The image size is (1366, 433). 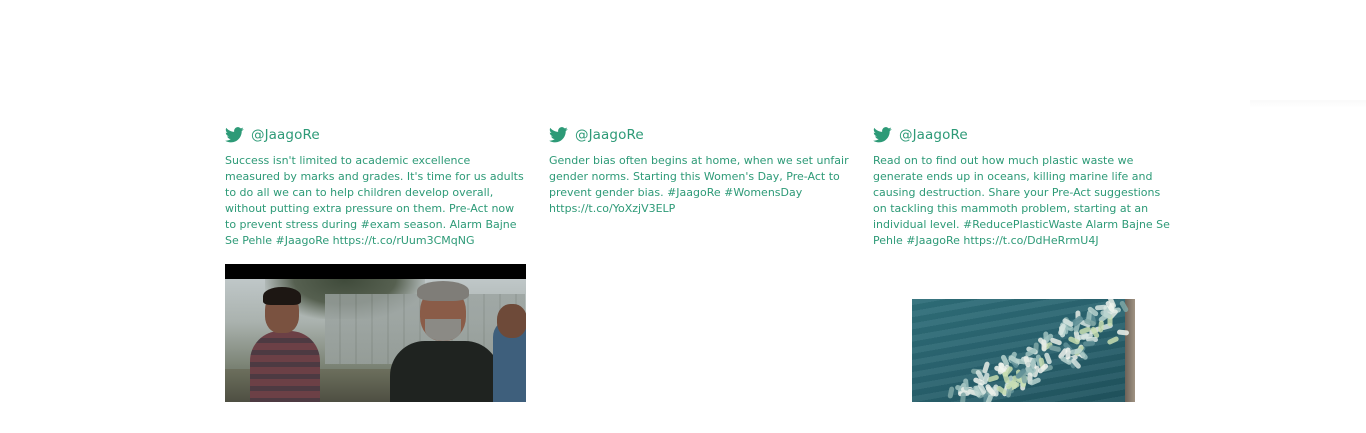 I want to click on video-scene, so click(x=375, y=340).